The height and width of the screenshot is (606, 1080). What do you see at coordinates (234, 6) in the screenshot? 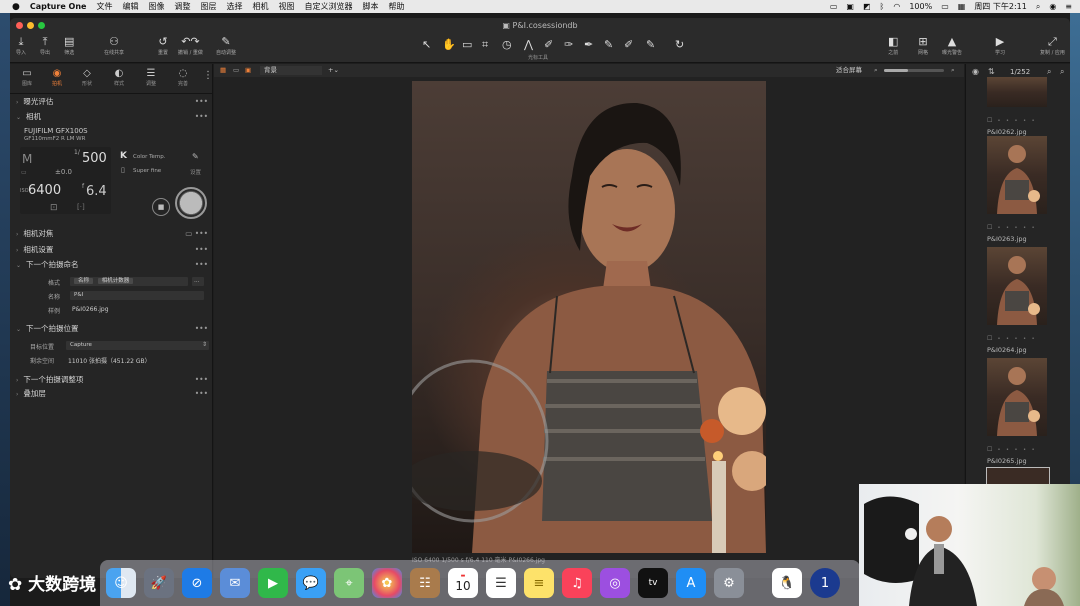
I see `menu-select: 选择` at bounding box center [234, 6].